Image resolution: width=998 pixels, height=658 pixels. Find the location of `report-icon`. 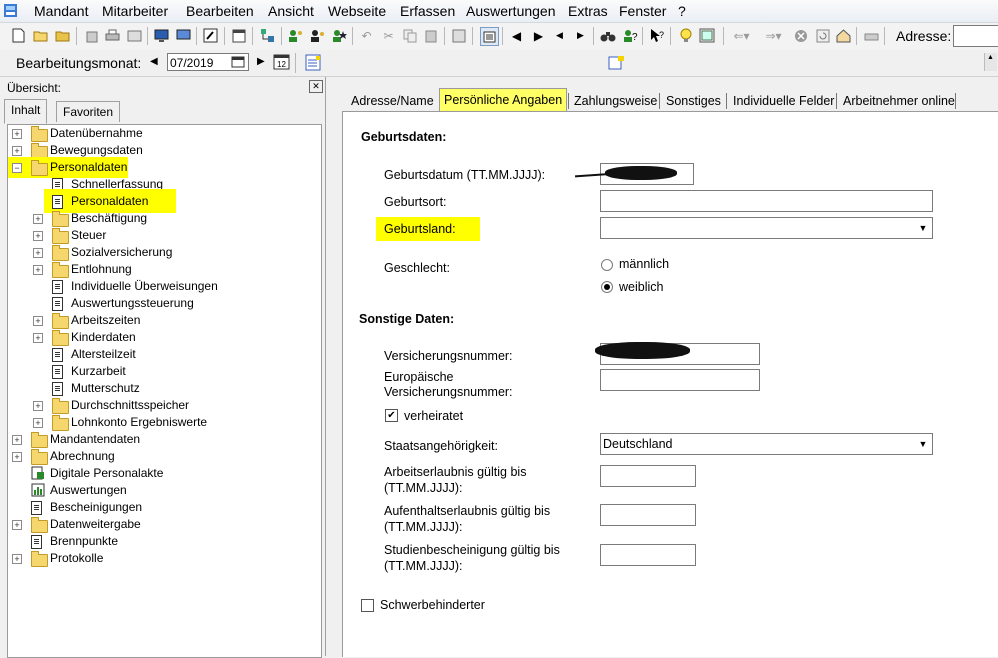

report-icon is located at coordinates (313, 64).